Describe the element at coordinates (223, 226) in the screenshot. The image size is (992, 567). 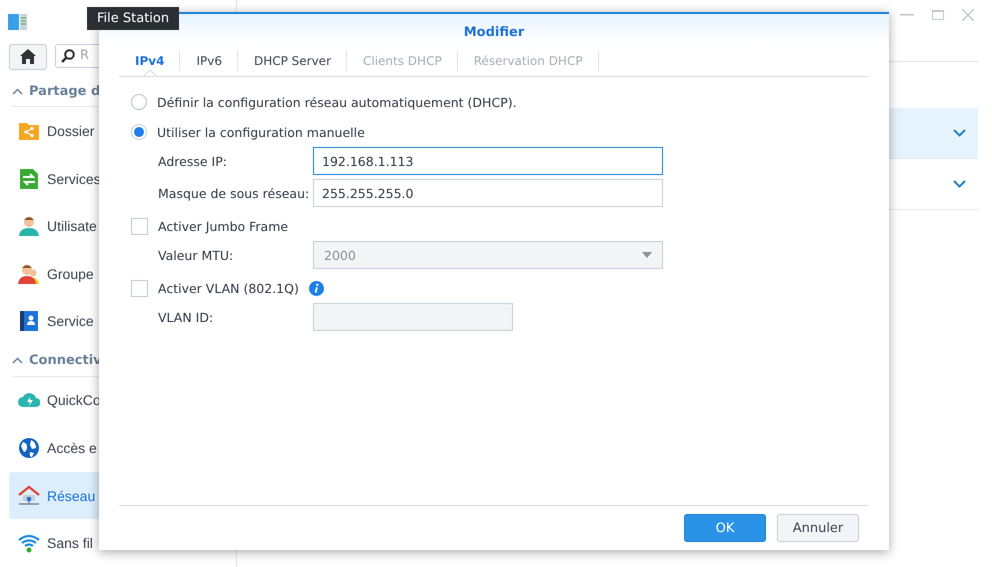
I see `checkbox-label: Activer Jumbo Frame` at that location.